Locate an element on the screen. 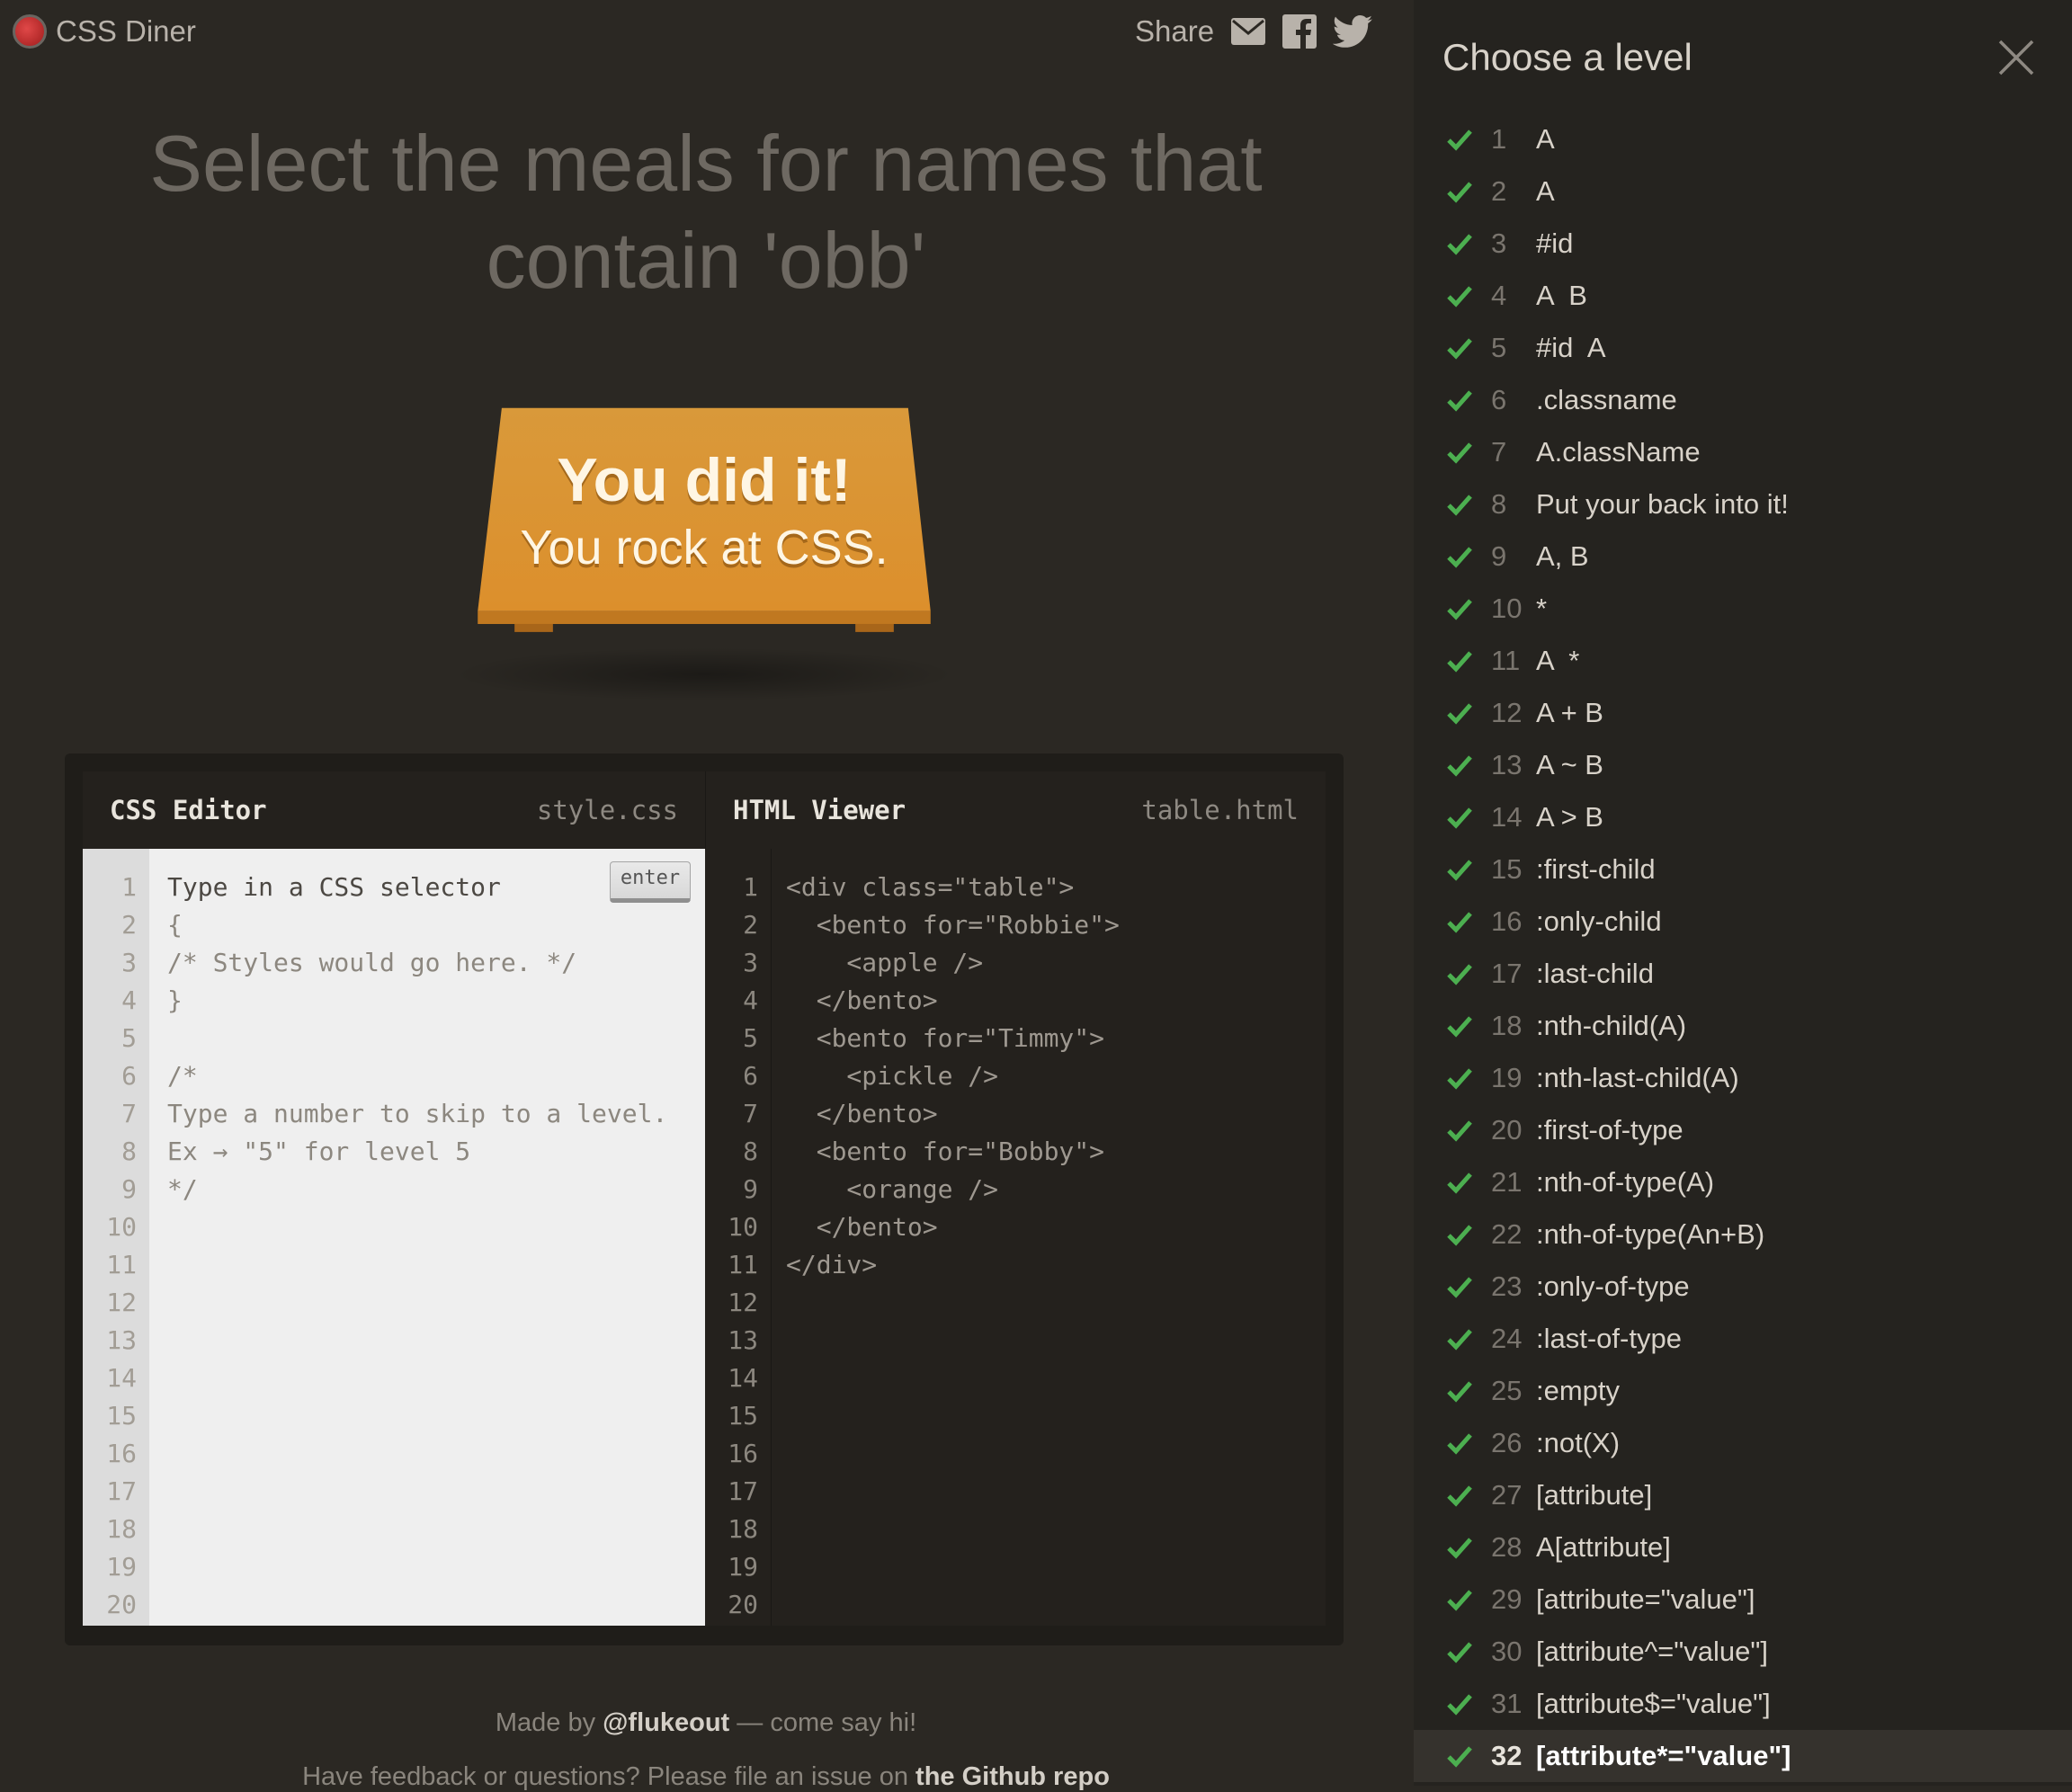 Image resolution: width=2072 pixels, height=1792 pixels. html-code-line: <orange /> is located at coordinates (953, 1189).